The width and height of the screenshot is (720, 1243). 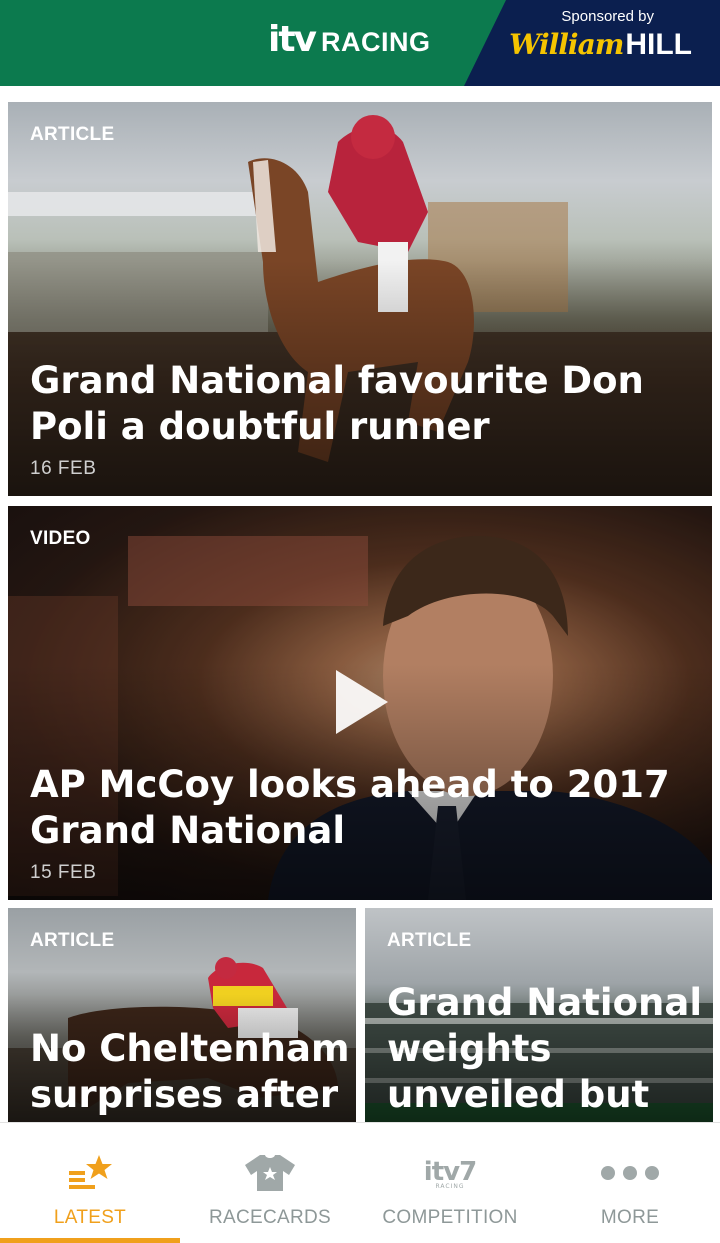 What do you see at coordinates (376, 41) in the screenshot?
I see `logo-racing: RACING` at bounding box center [376, 41].